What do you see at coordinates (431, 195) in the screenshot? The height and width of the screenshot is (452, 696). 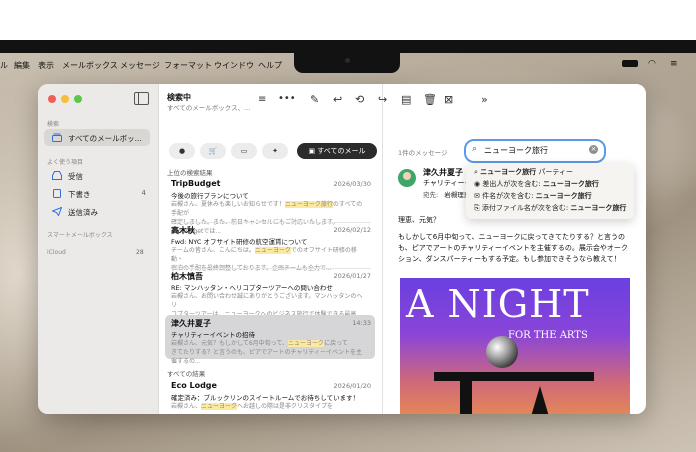 I see `to-label: 宛先:` at bounding box center [431, 195].